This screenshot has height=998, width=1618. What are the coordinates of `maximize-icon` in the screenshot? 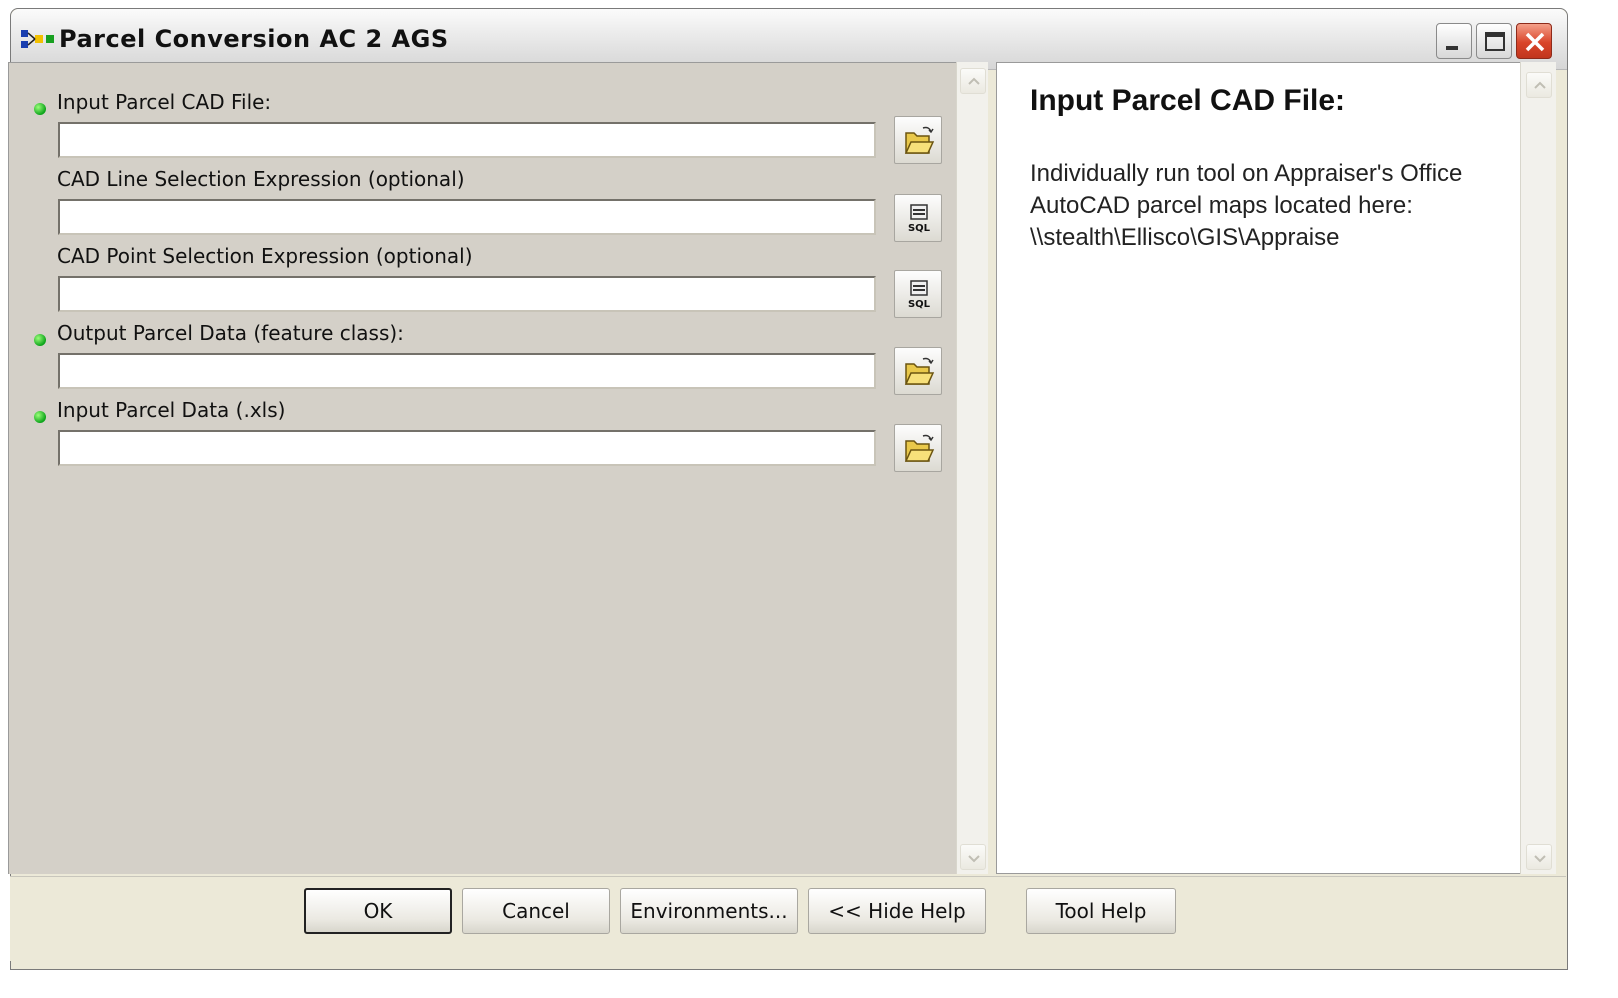 It's located at (1495, 41).